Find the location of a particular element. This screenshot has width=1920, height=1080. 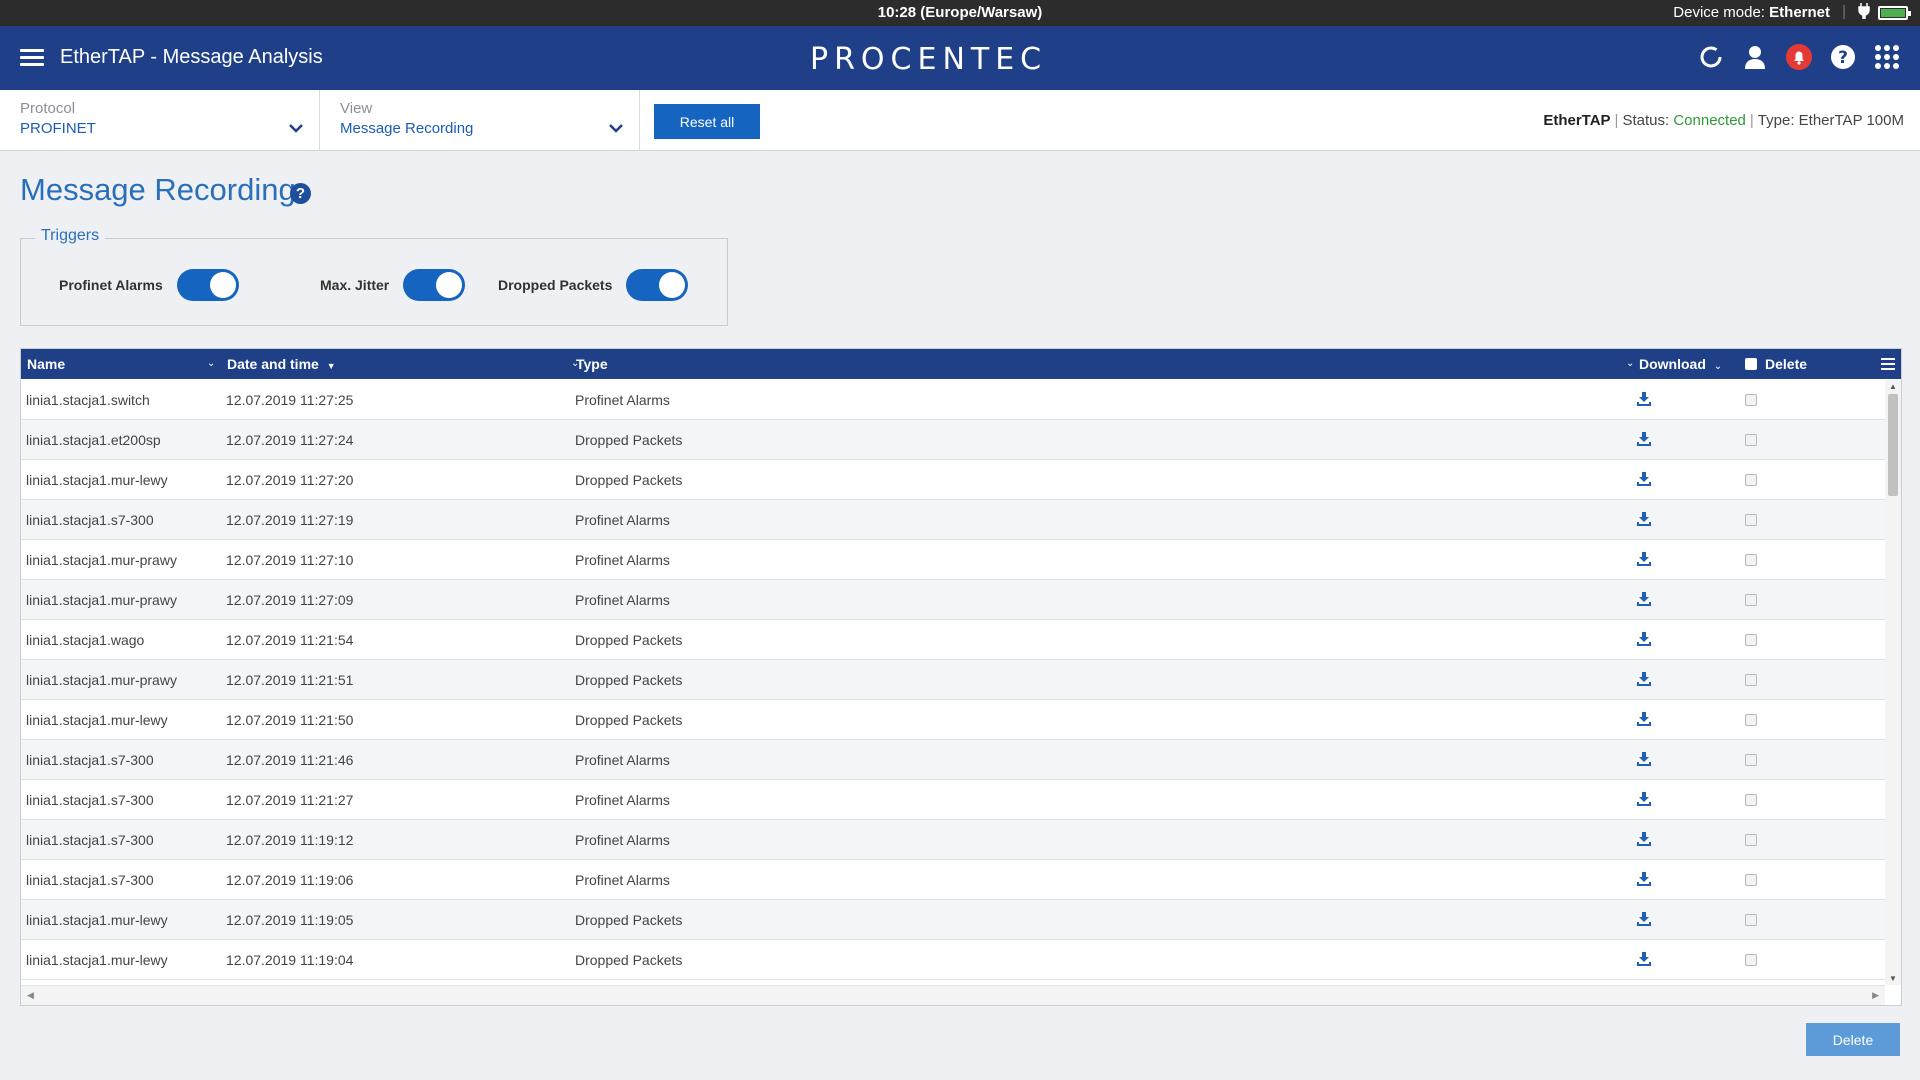

scroll-up-icon: ▲ is located at coordinates (1893, 386).